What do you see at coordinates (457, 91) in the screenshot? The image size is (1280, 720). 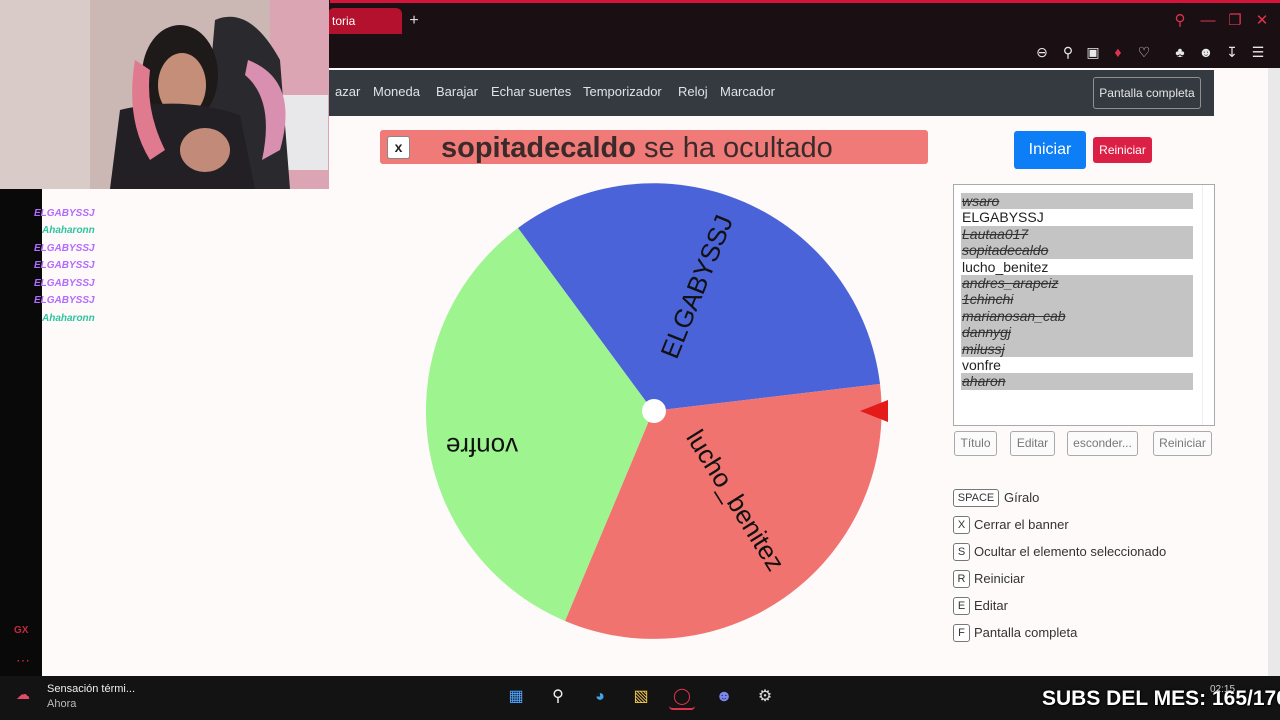 I see `nav-barajar: Barajar` at bounding box center [457, 91].